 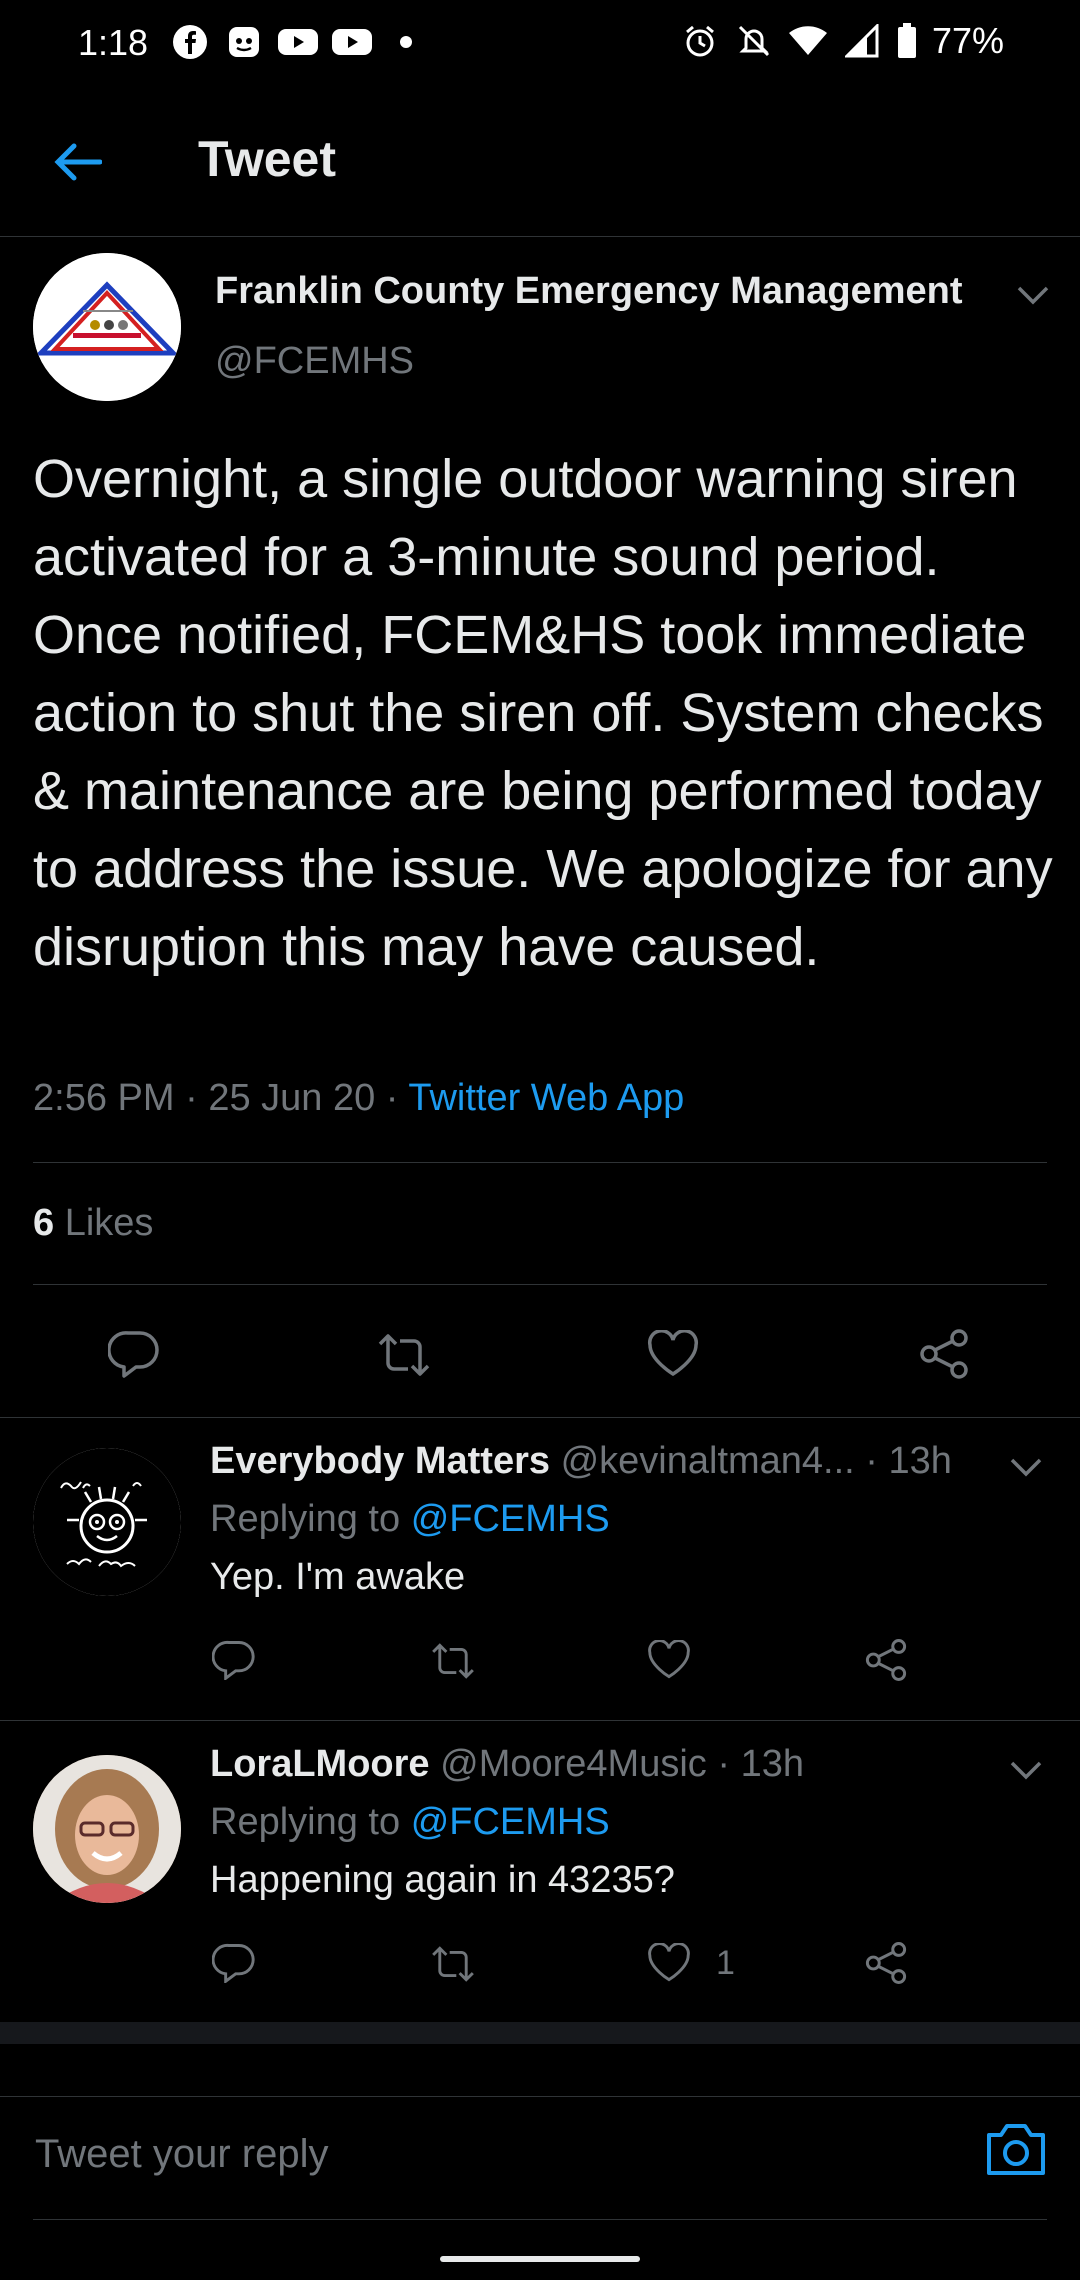 I want to click on profile-photo-icon, so click(x=107, y=1829).